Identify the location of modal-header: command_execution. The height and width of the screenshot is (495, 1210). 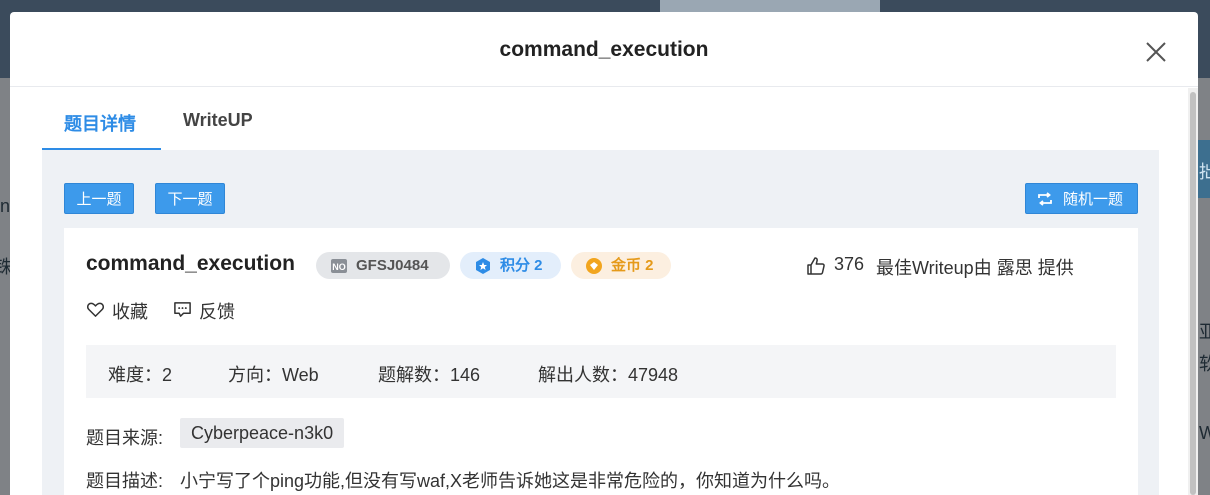
(604, 49).